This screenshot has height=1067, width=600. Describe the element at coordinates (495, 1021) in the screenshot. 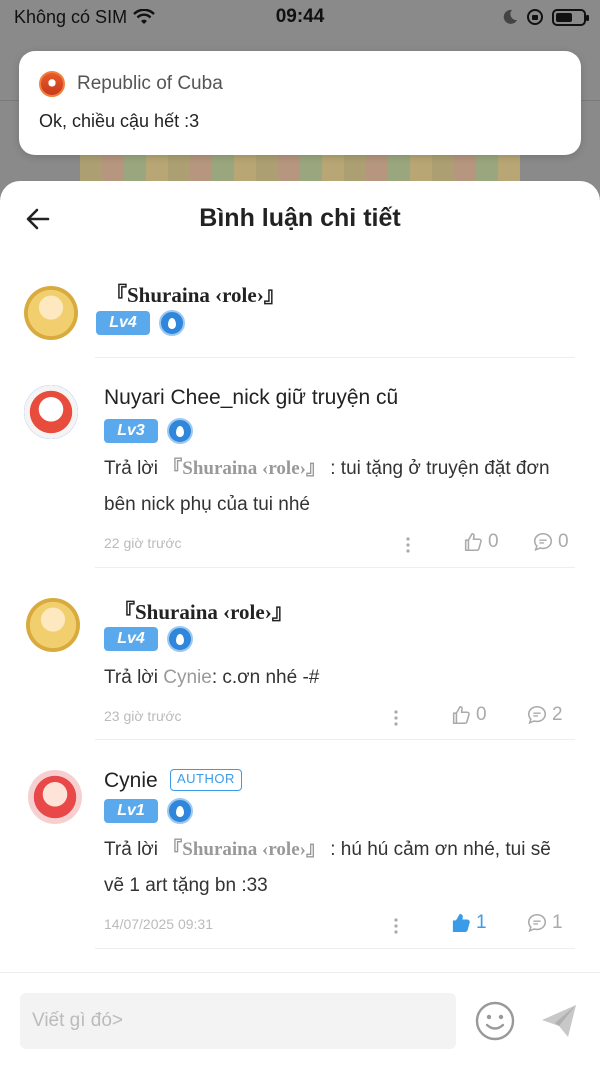

I see `smiley-icon` at that location.